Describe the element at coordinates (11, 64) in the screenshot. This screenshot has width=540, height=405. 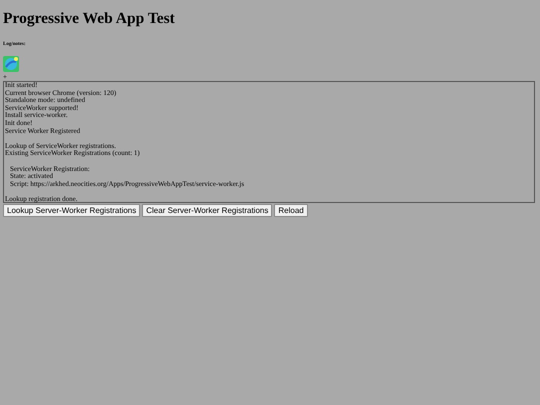
I see `app-icon` at that location.